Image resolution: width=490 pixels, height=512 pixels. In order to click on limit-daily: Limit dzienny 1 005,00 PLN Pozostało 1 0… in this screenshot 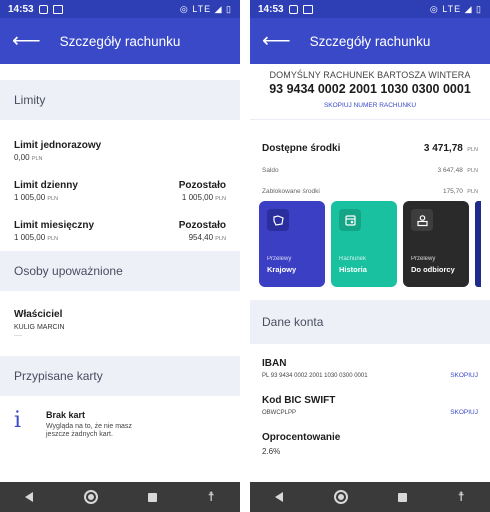, I will do `click(120, 191)`.